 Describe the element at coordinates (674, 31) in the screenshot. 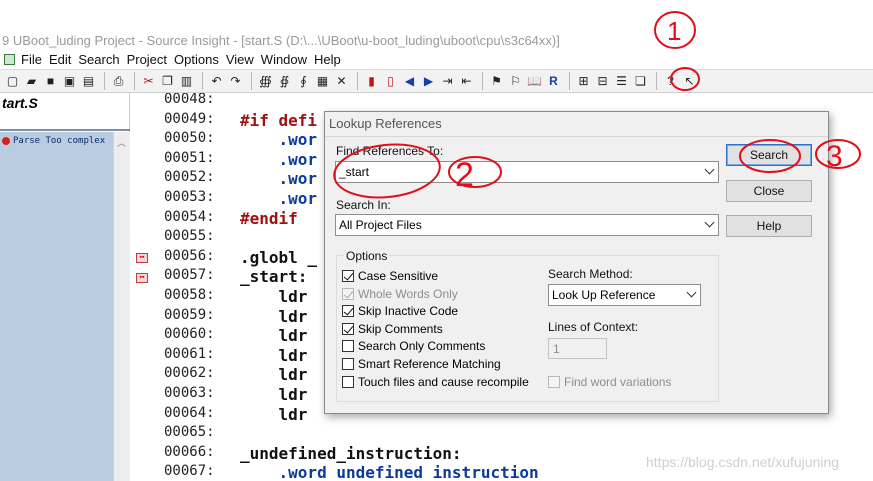

I see `annotation-number-1: 1` at that location.